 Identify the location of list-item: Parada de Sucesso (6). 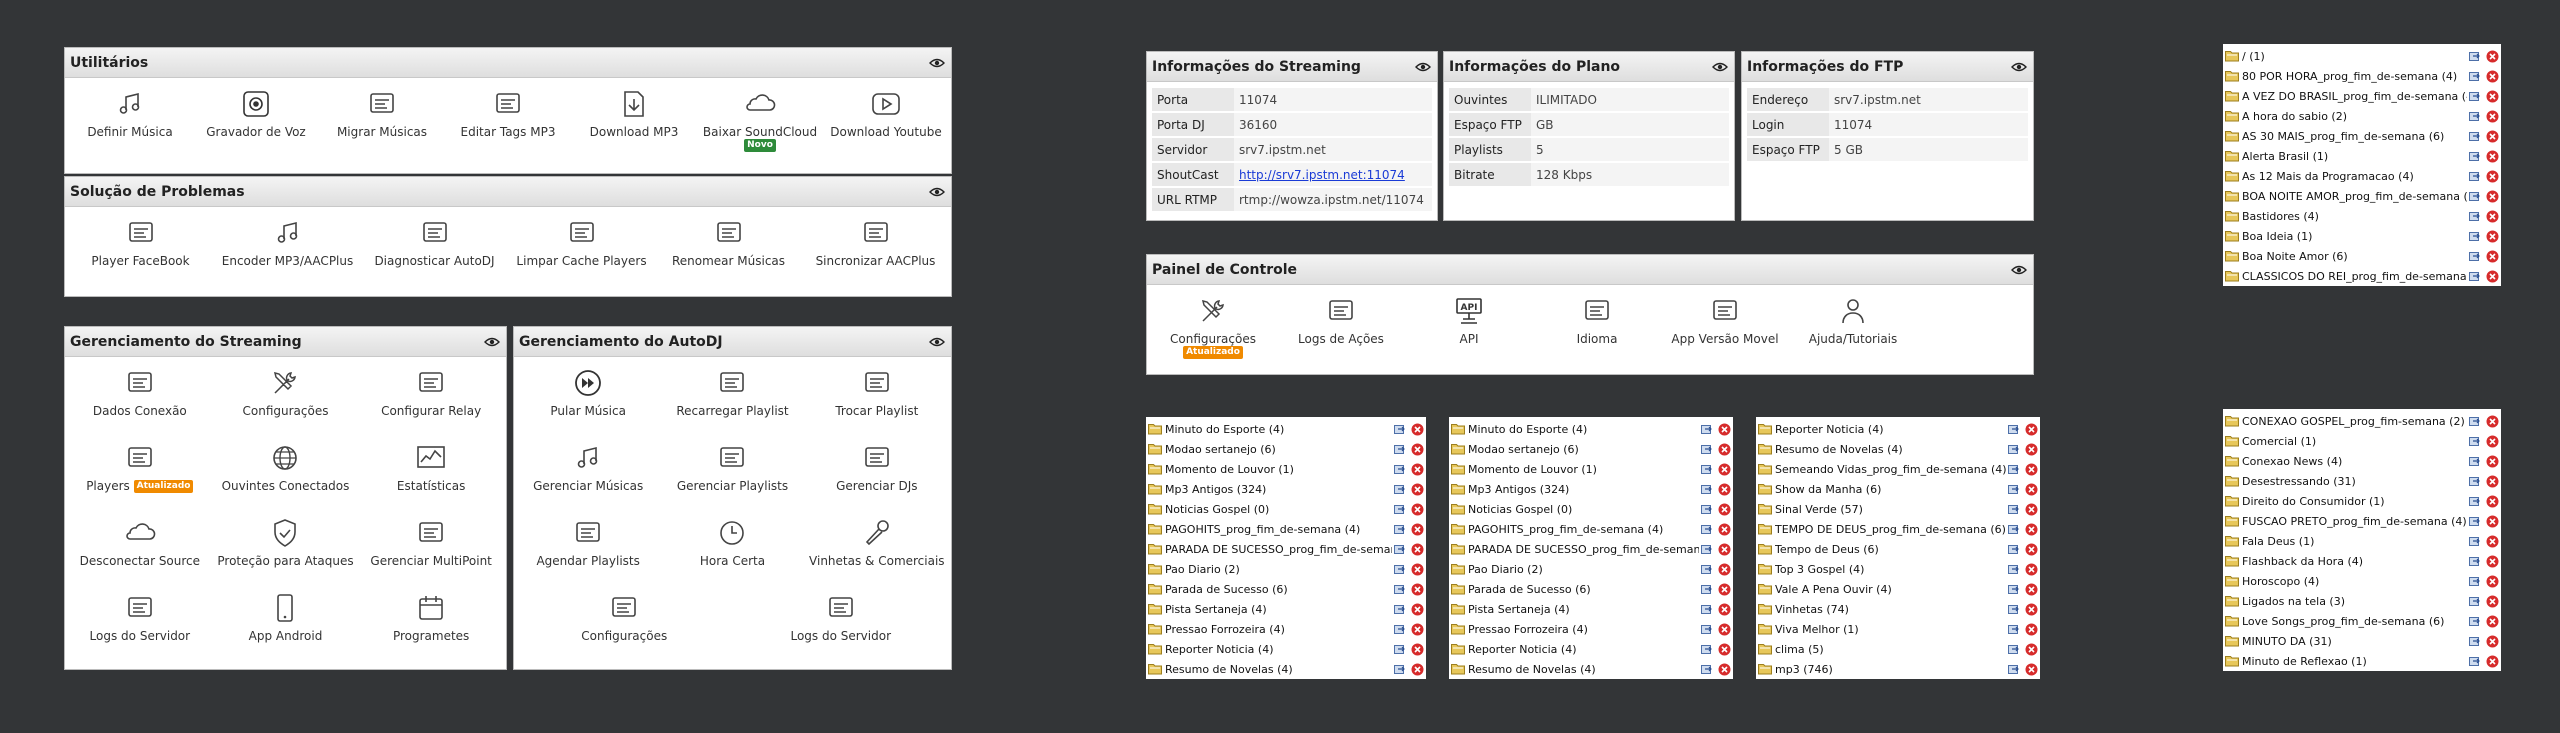
(1591, 589).